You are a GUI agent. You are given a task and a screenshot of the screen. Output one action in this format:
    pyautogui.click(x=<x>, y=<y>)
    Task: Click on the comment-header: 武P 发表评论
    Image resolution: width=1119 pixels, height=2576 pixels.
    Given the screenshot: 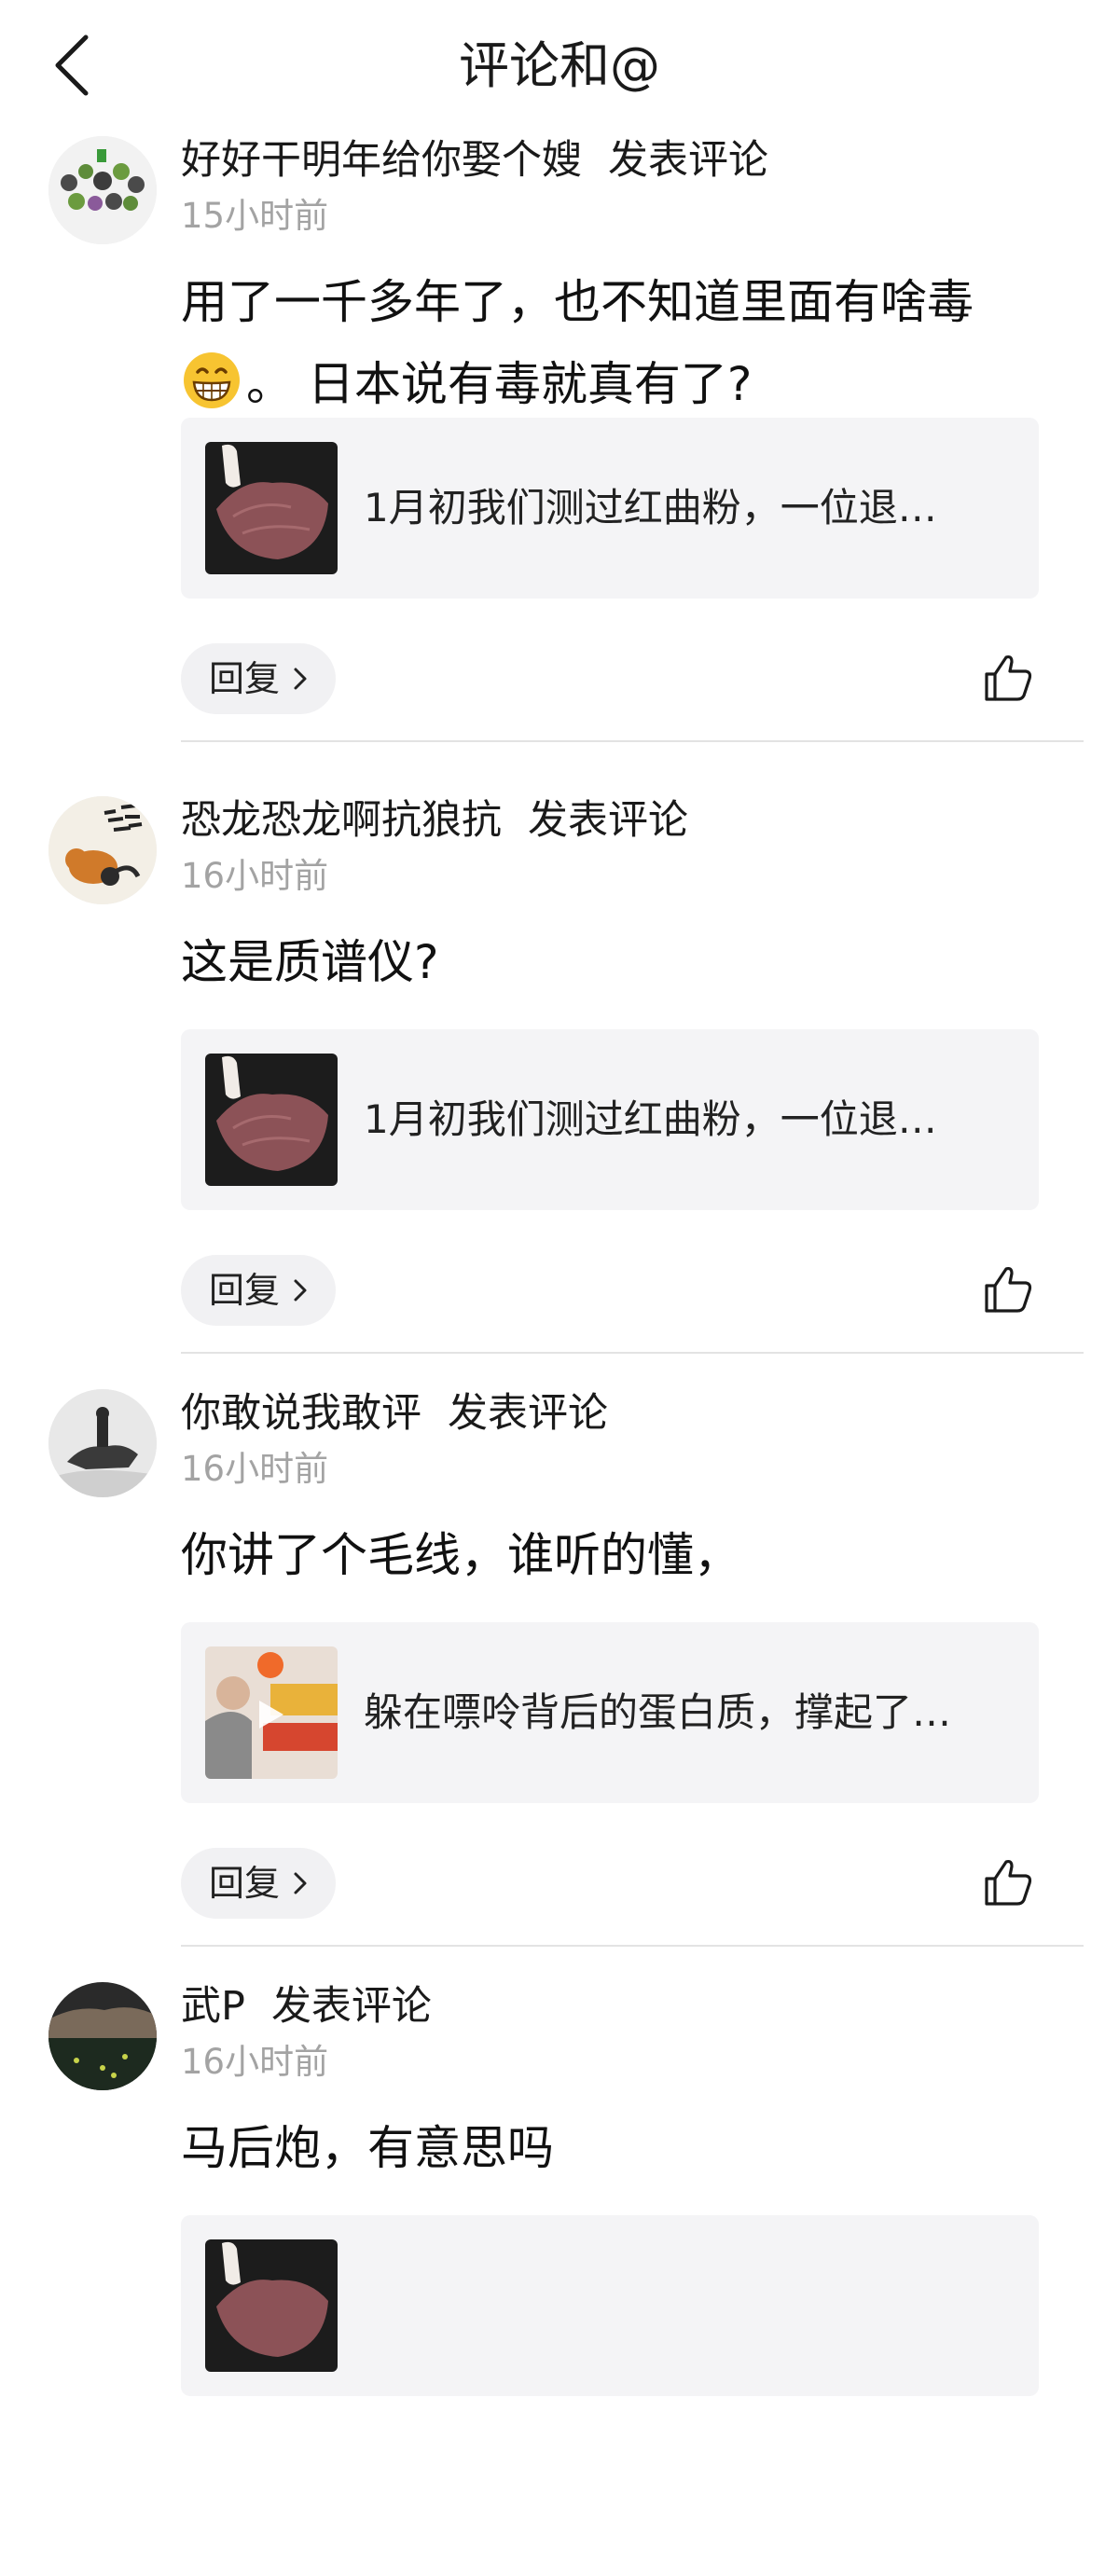 What is the action you would take?
    pyautogui.click(x=306, y=2006)
    